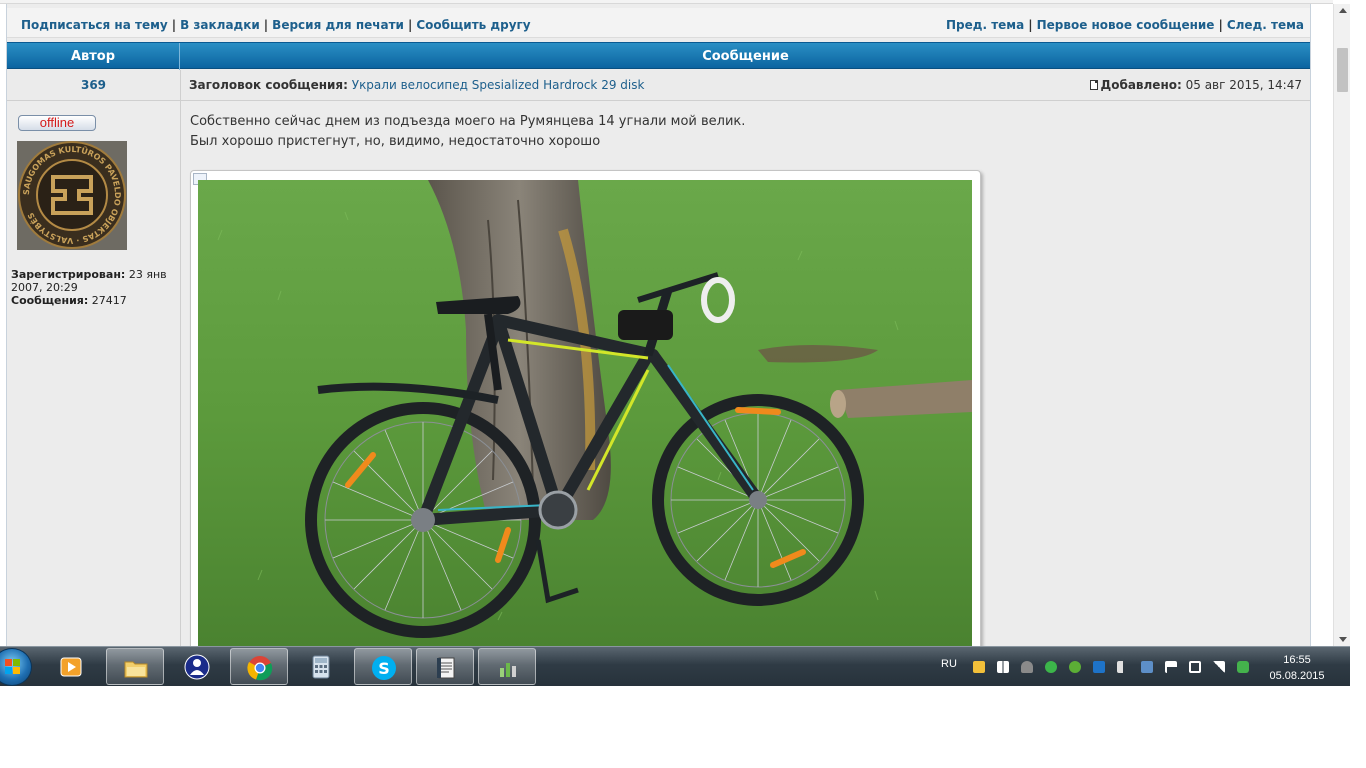 Image resolution: width=1366 pixels, height=768 pixels. What do you see at coordinates (1297, 668) in the screenshot?
I see `system-clock: 16:55 05.08.2015` at bounding box center [1297, 668].